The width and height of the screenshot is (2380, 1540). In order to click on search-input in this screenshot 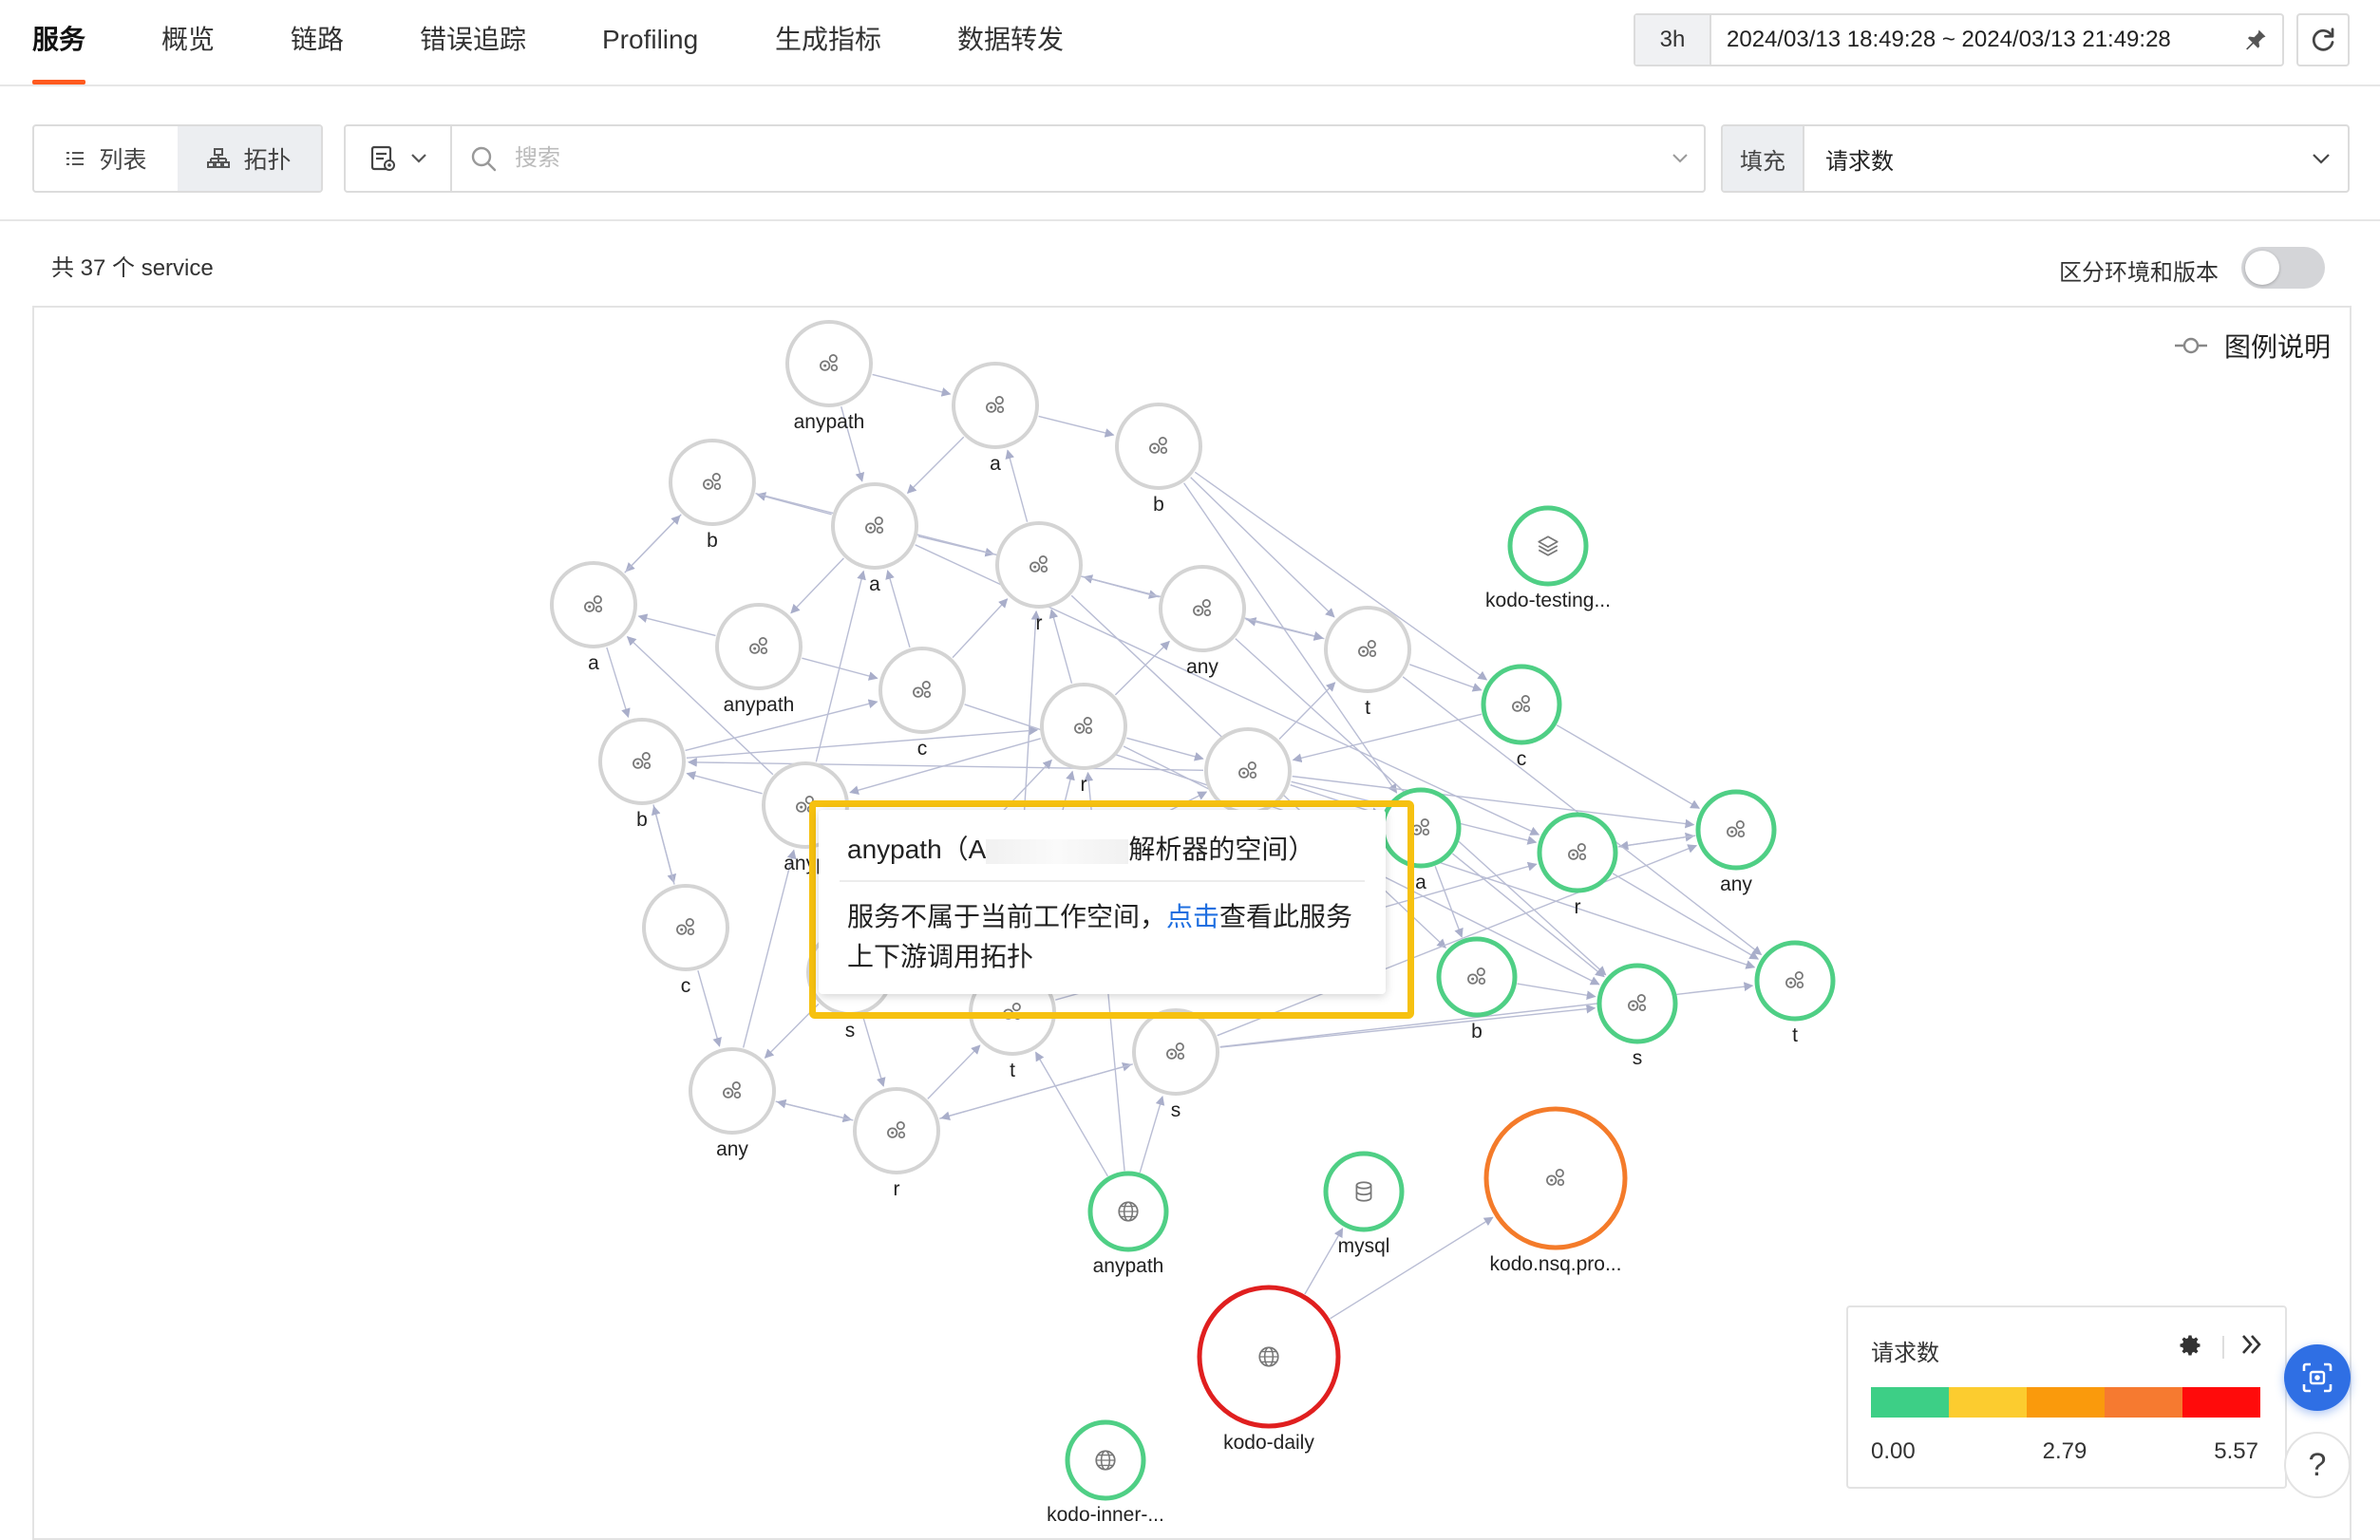, I will do `click(1084, 159)`.